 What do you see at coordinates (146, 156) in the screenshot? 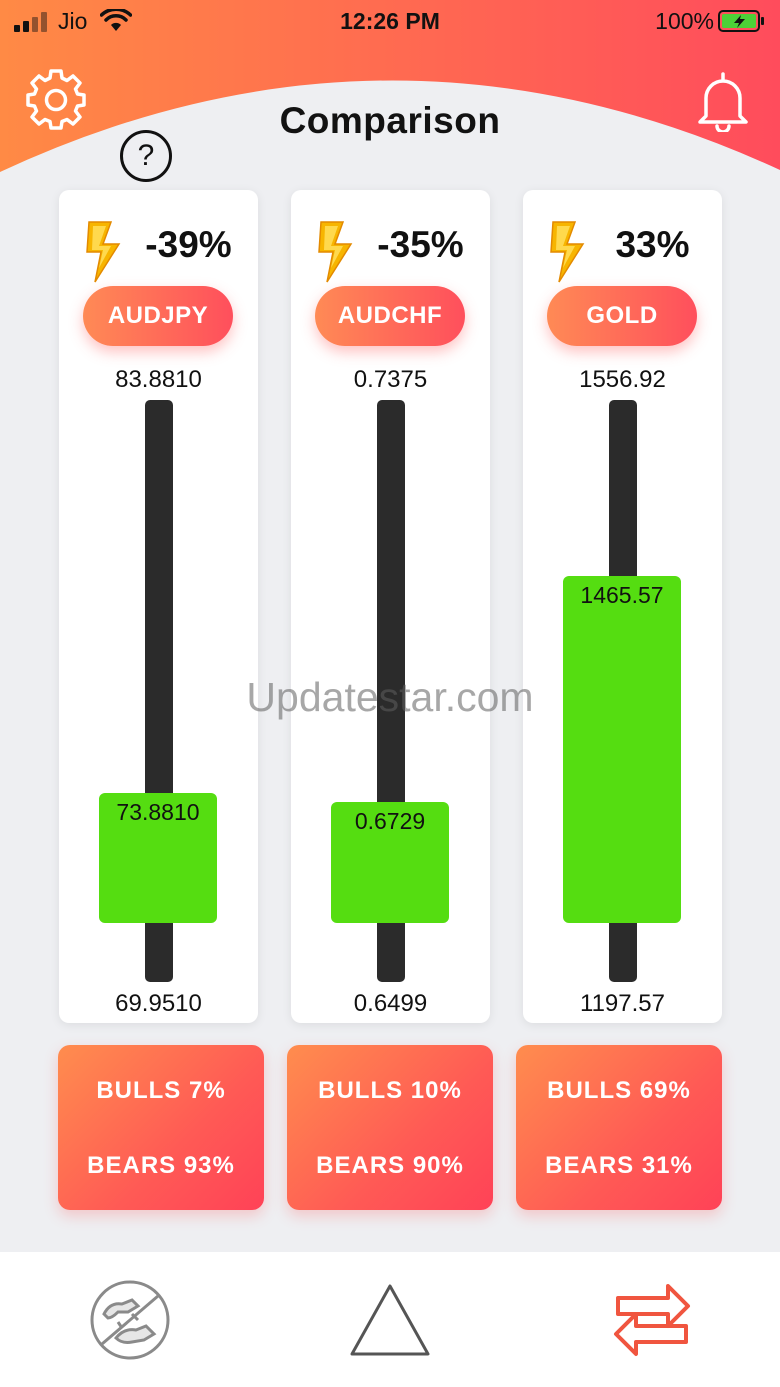
I see `help-button: ?` at bounding box center [146, 156].